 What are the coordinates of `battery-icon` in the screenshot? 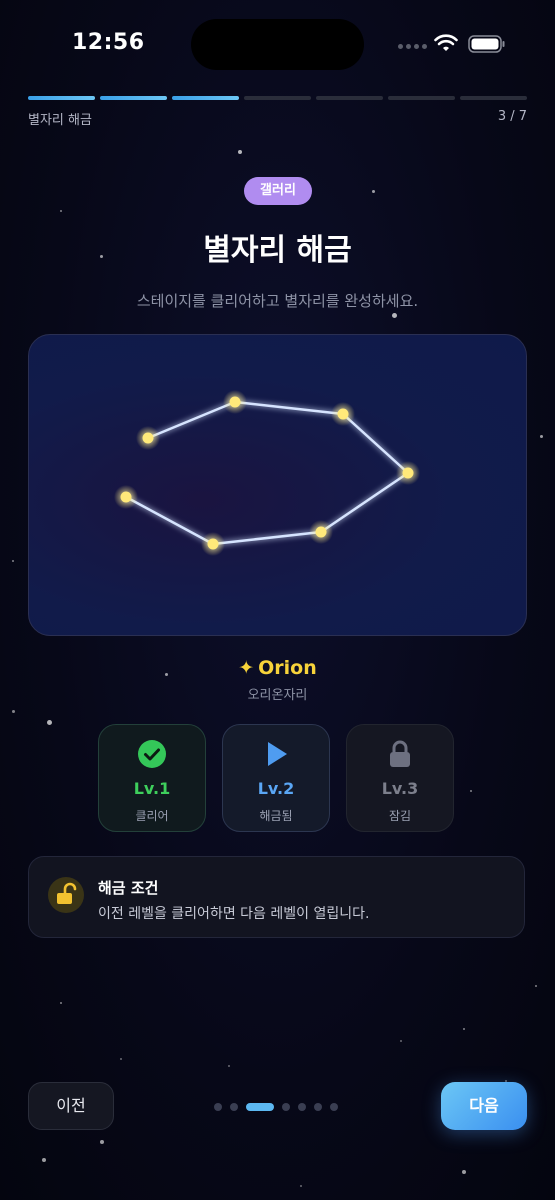 It's located at (486, 44).